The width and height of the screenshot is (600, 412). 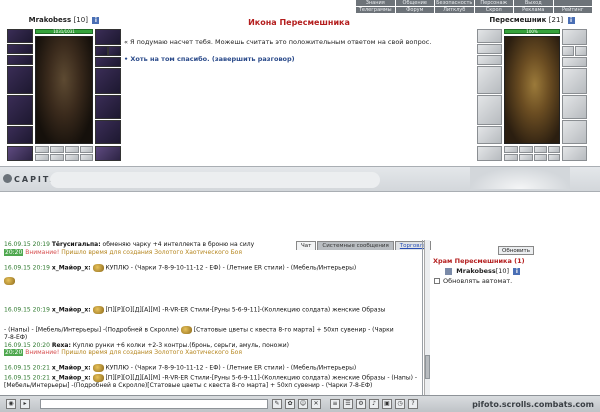 What do you see at coordinates (20, 49) in the screenshot?
I see `slot-earrings` at bounding box center [20, 49].